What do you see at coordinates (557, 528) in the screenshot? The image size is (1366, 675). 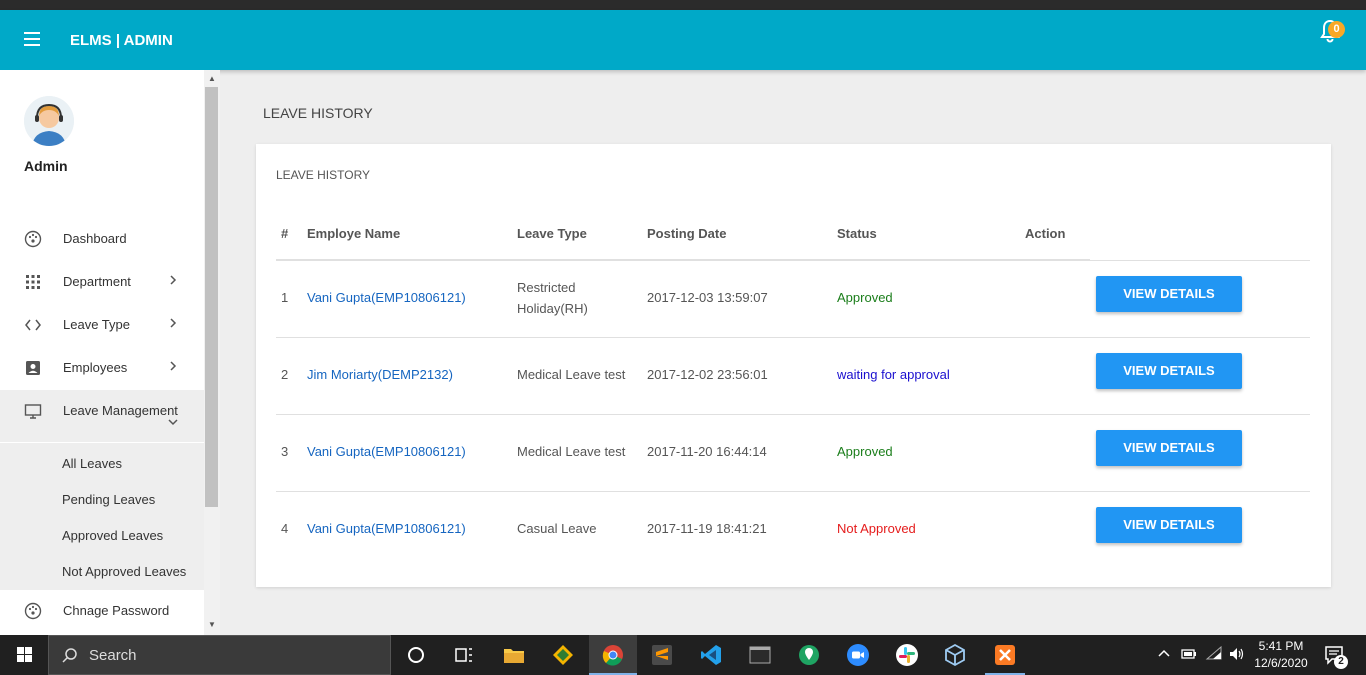 I see `leave-type: Casual Leave` at bounding box center [557, 528].